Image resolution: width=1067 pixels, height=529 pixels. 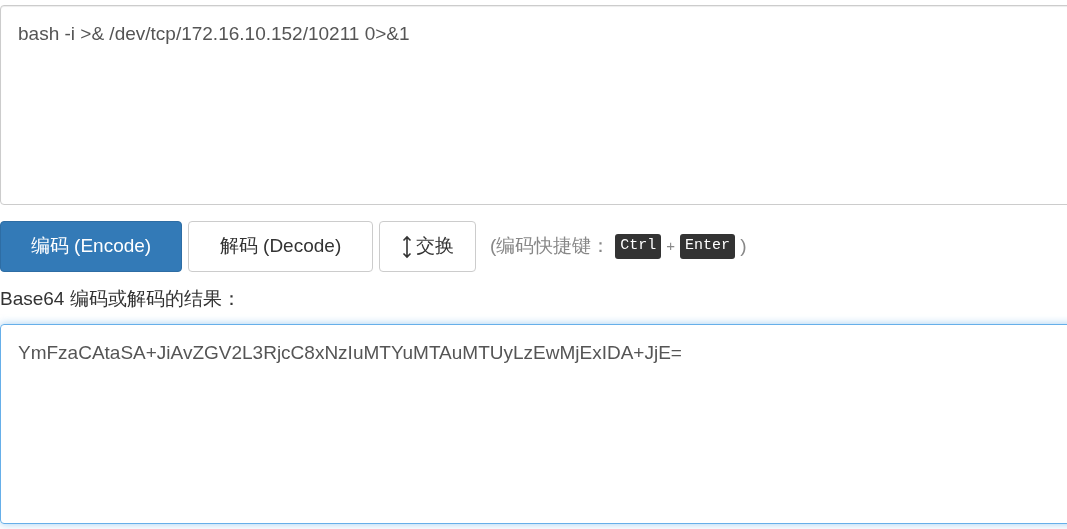 What do you see at coordinates (406, 246) in the screenshot?
I see `arrows-vertical-icon` at bounding box center [406, 246].